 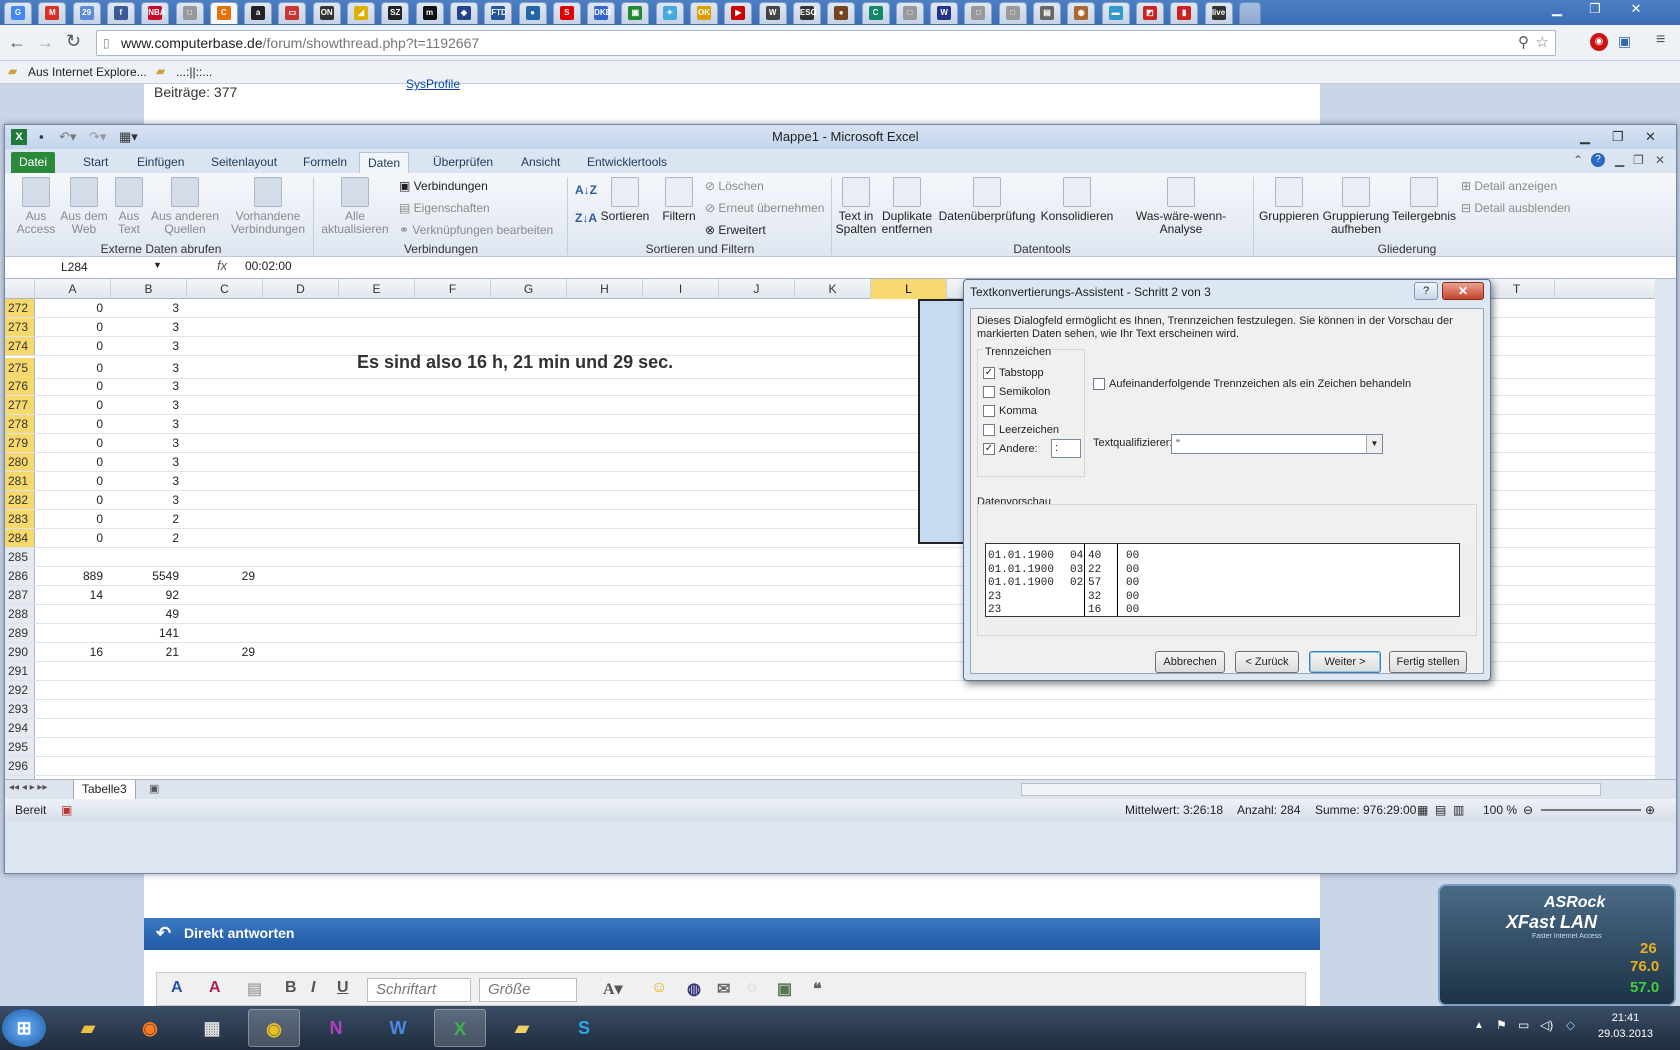 What do you see at coordinates (1010, 411) in the screenshot?
I see `komma-checkbox: Komma` at bounding box center [1010, 411].